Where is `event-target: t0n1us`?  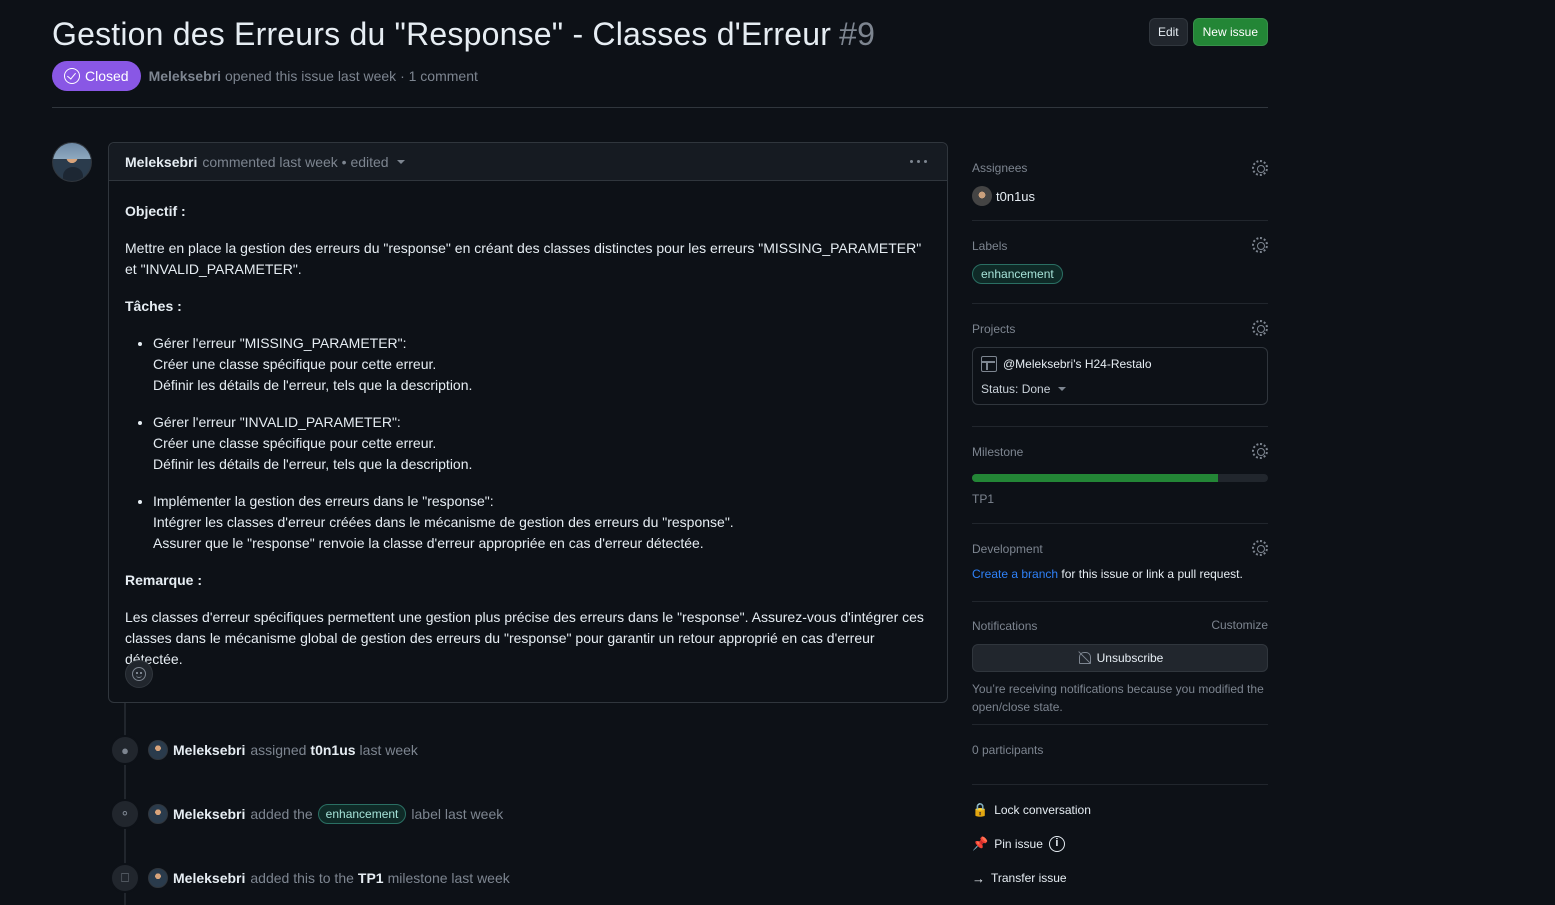 event-target: t0n1us is located at coordinates (332, 750).